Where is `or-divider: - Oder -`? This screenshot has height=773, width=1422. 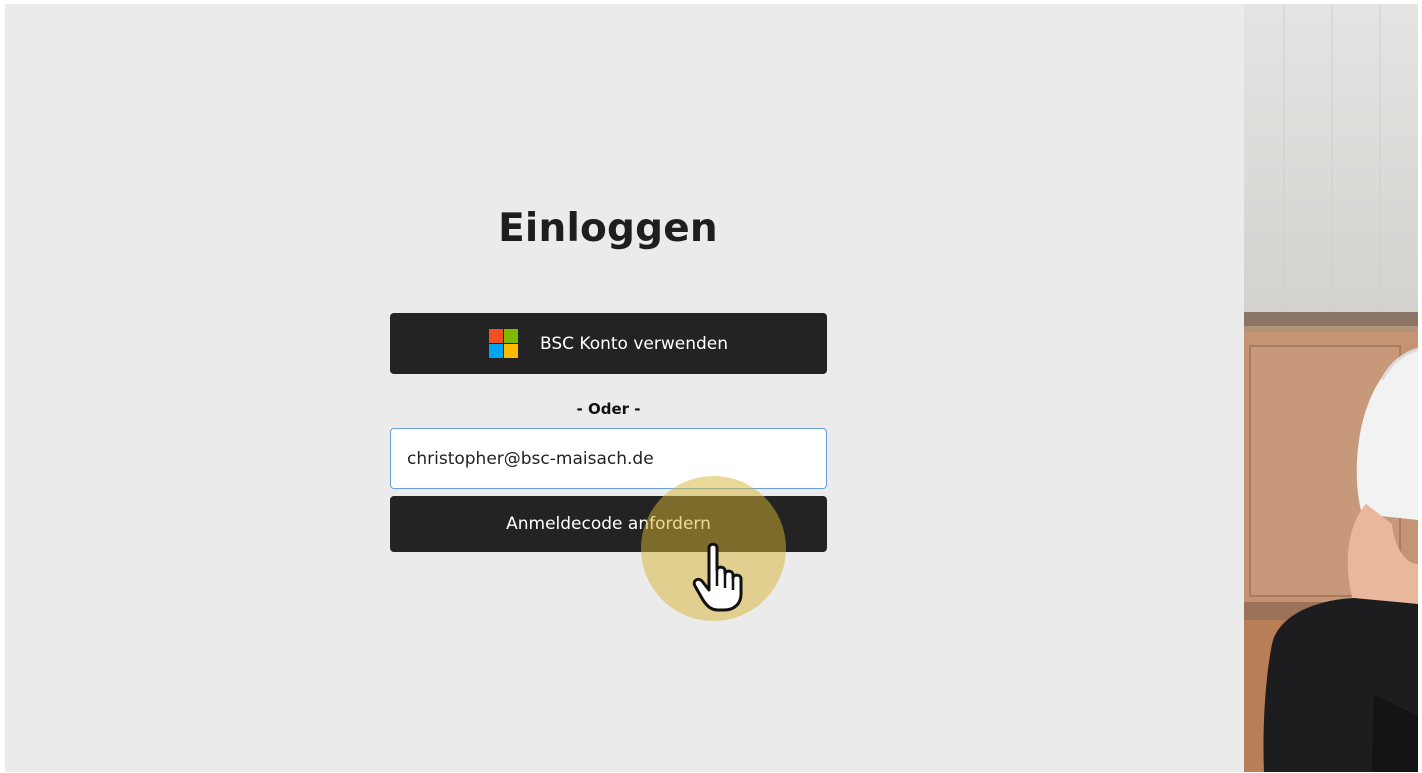
or-divider: - Oder - is located at coordinates (608, 409).